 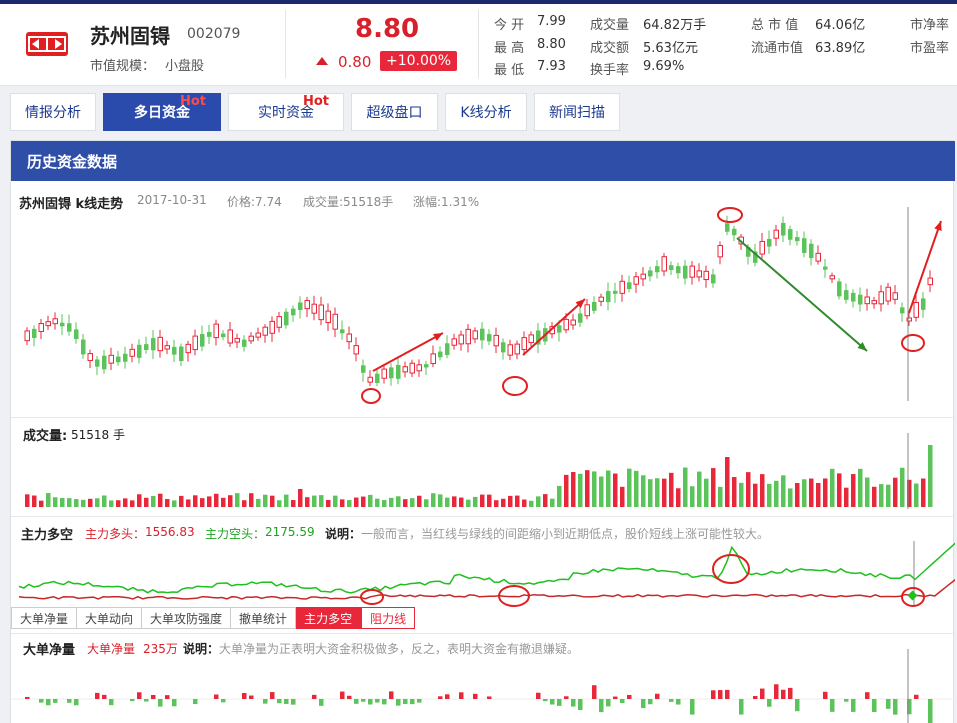 What do you see at coordinates (286, 112) in the screenshot?
I see `tab-realtime-funds: 实时资金 Hot` at bounding box center [286, 112].